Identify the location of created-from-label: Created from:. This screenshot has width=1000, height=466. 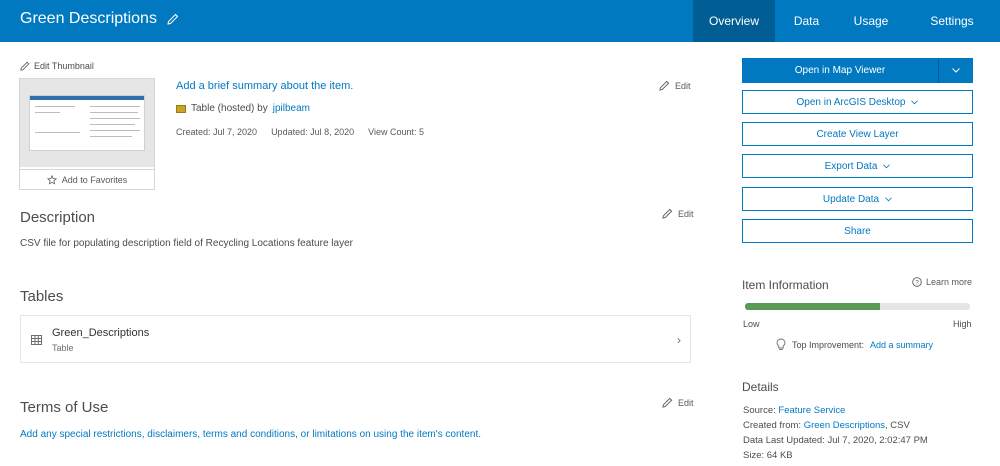
(772, 425).